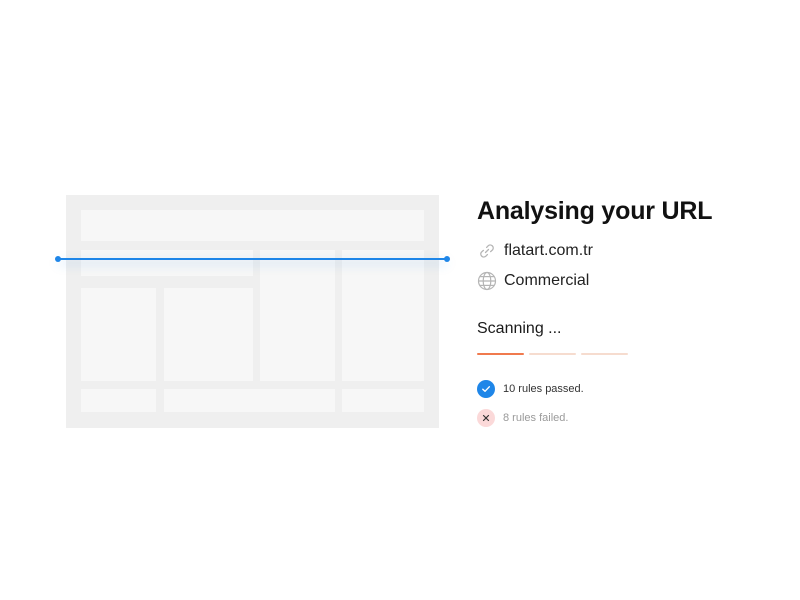  I want to click on rules-passed-row: 10 rules passed., so click(632, 389).